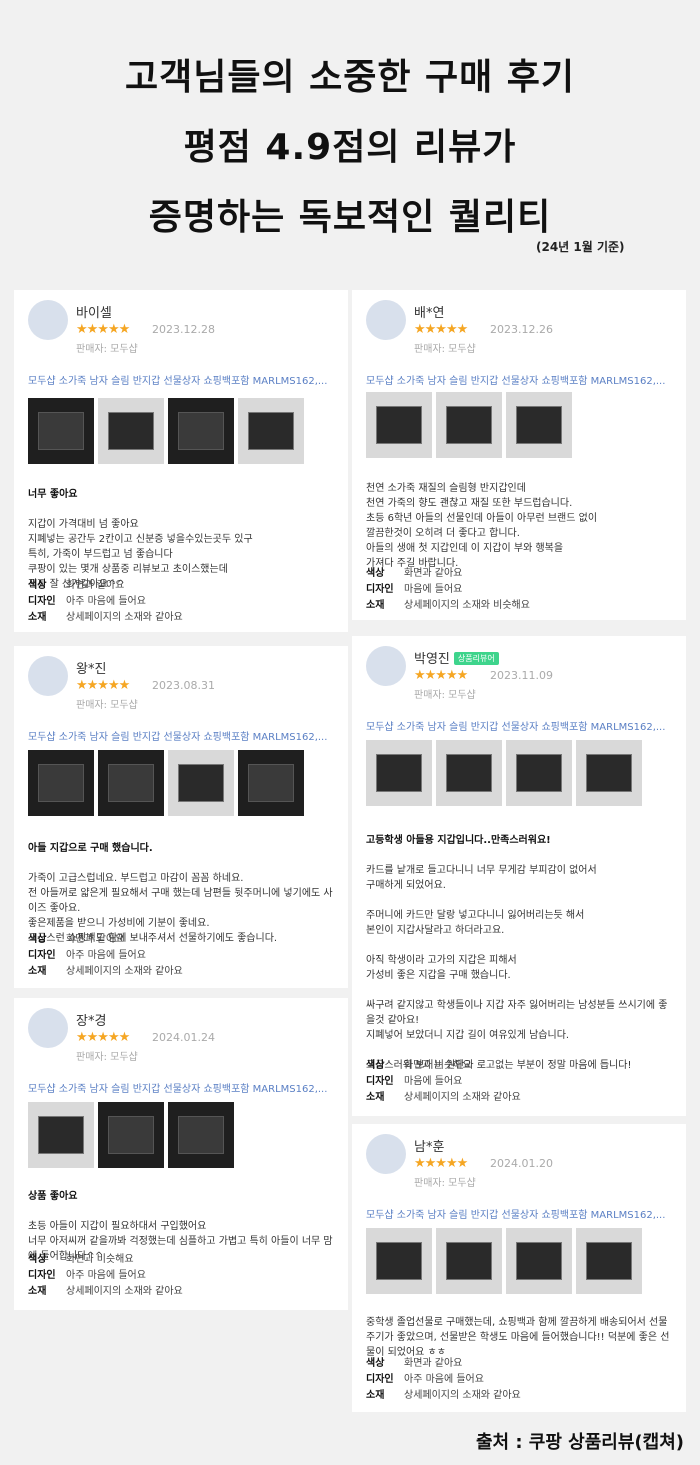 The height and width of the screenshot is (1465, 700). What do you see at coordinates (429, 313) in the screenshot?
I see `reviewer-name: 배*연` at bounding box center [429, 313].